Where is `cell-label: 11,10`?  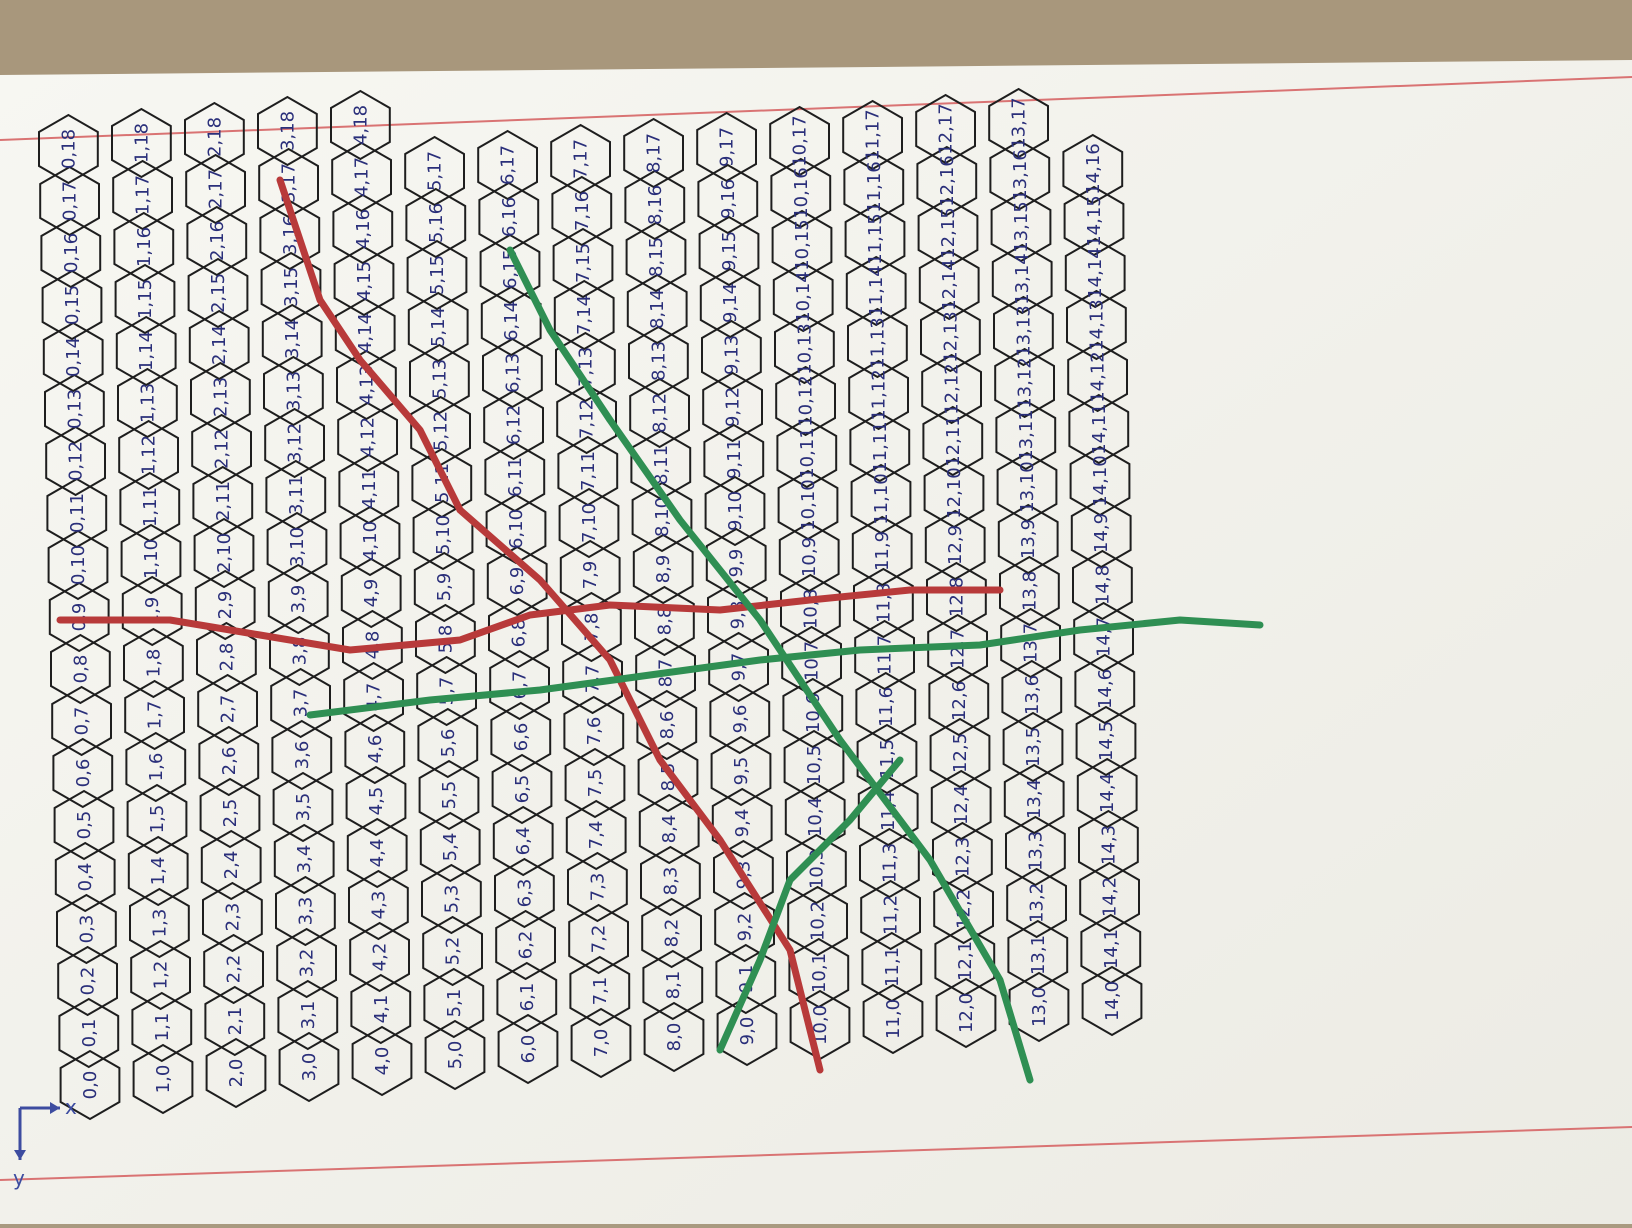
cell-label: 11,10 is located at coordinates (881, 499).